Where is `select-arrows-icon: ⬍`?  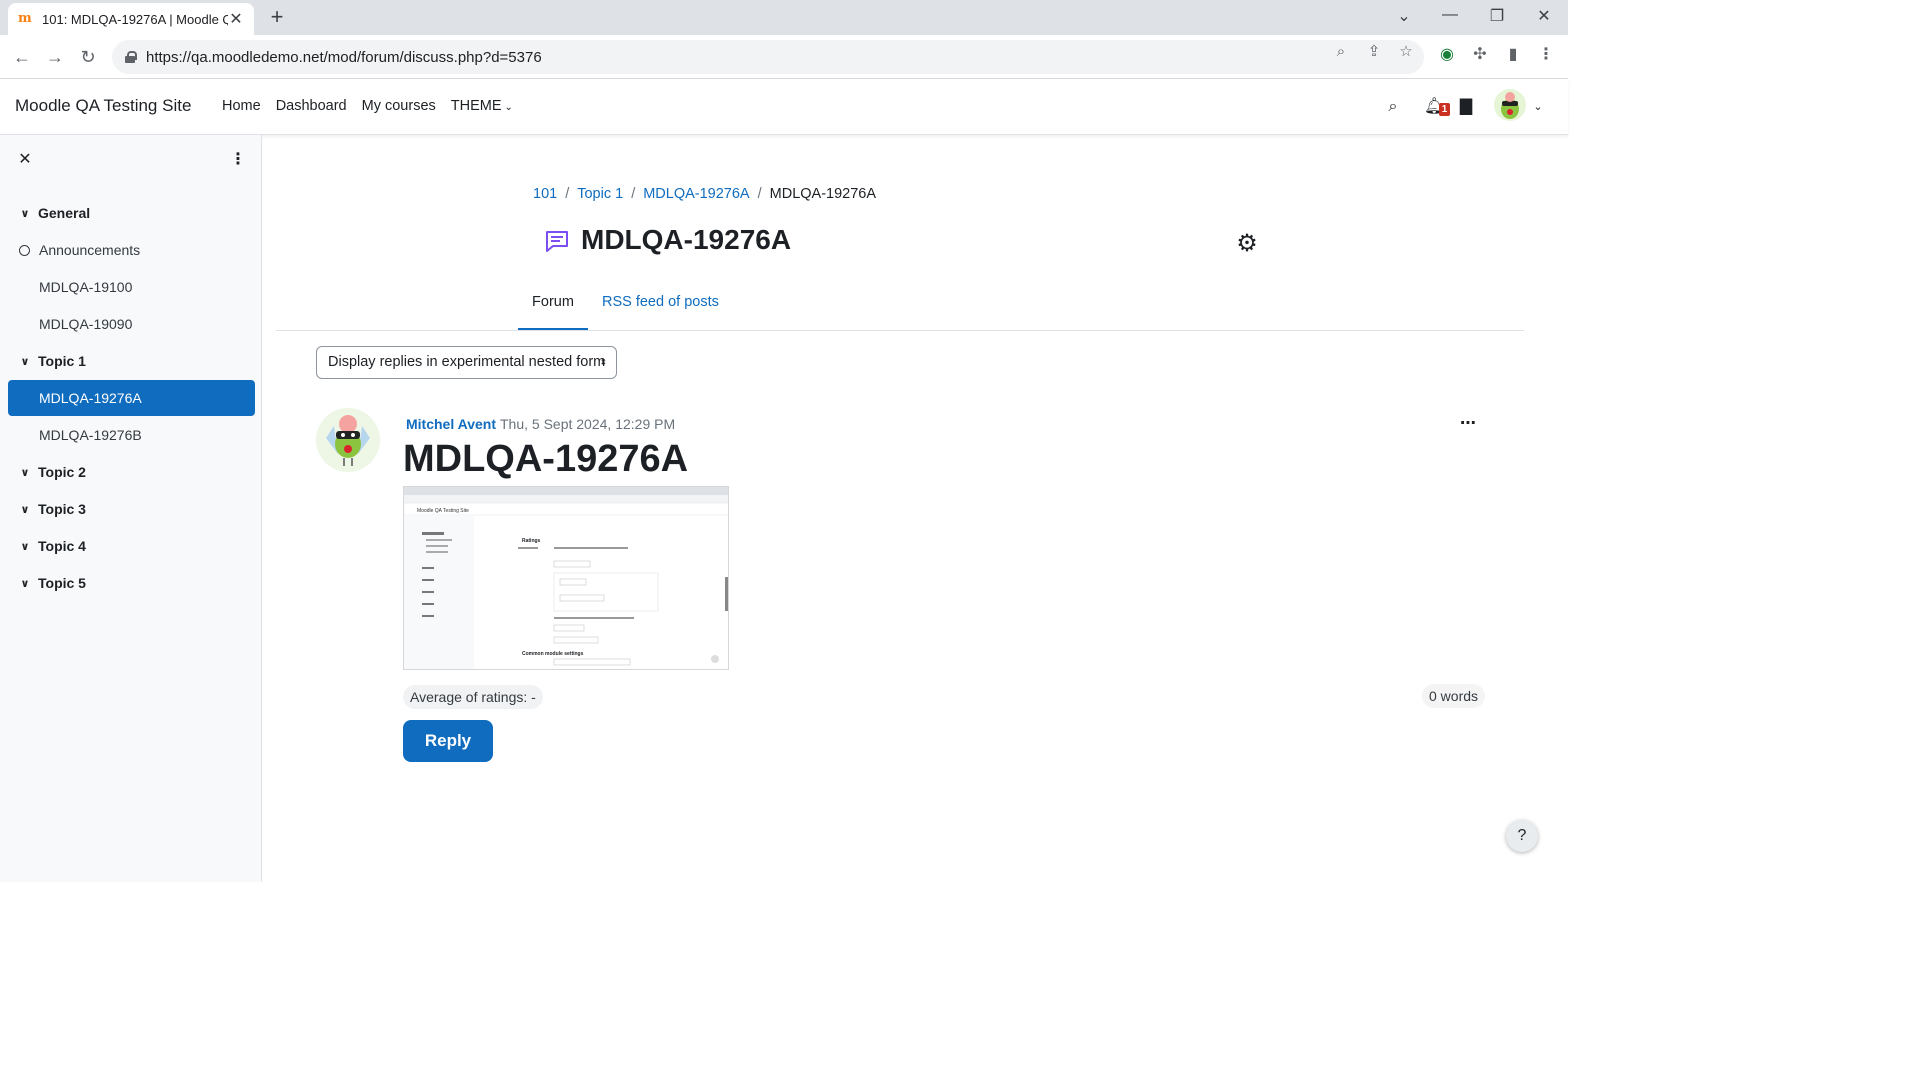 select-arrows-icon: ⬍ is located at coordinates (603, 362).